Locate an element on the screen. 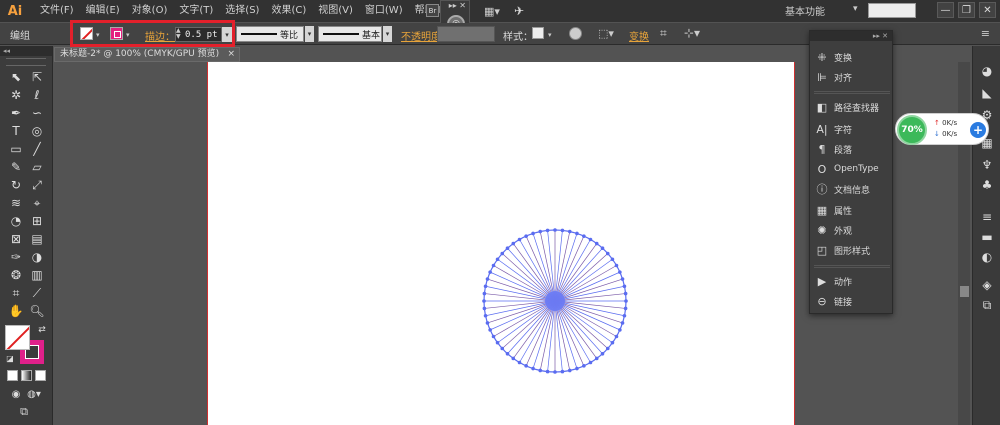 This screenshot has height=425, width=1000. spiral-tool-icon: ◎ is located at coordinates (37, 131).